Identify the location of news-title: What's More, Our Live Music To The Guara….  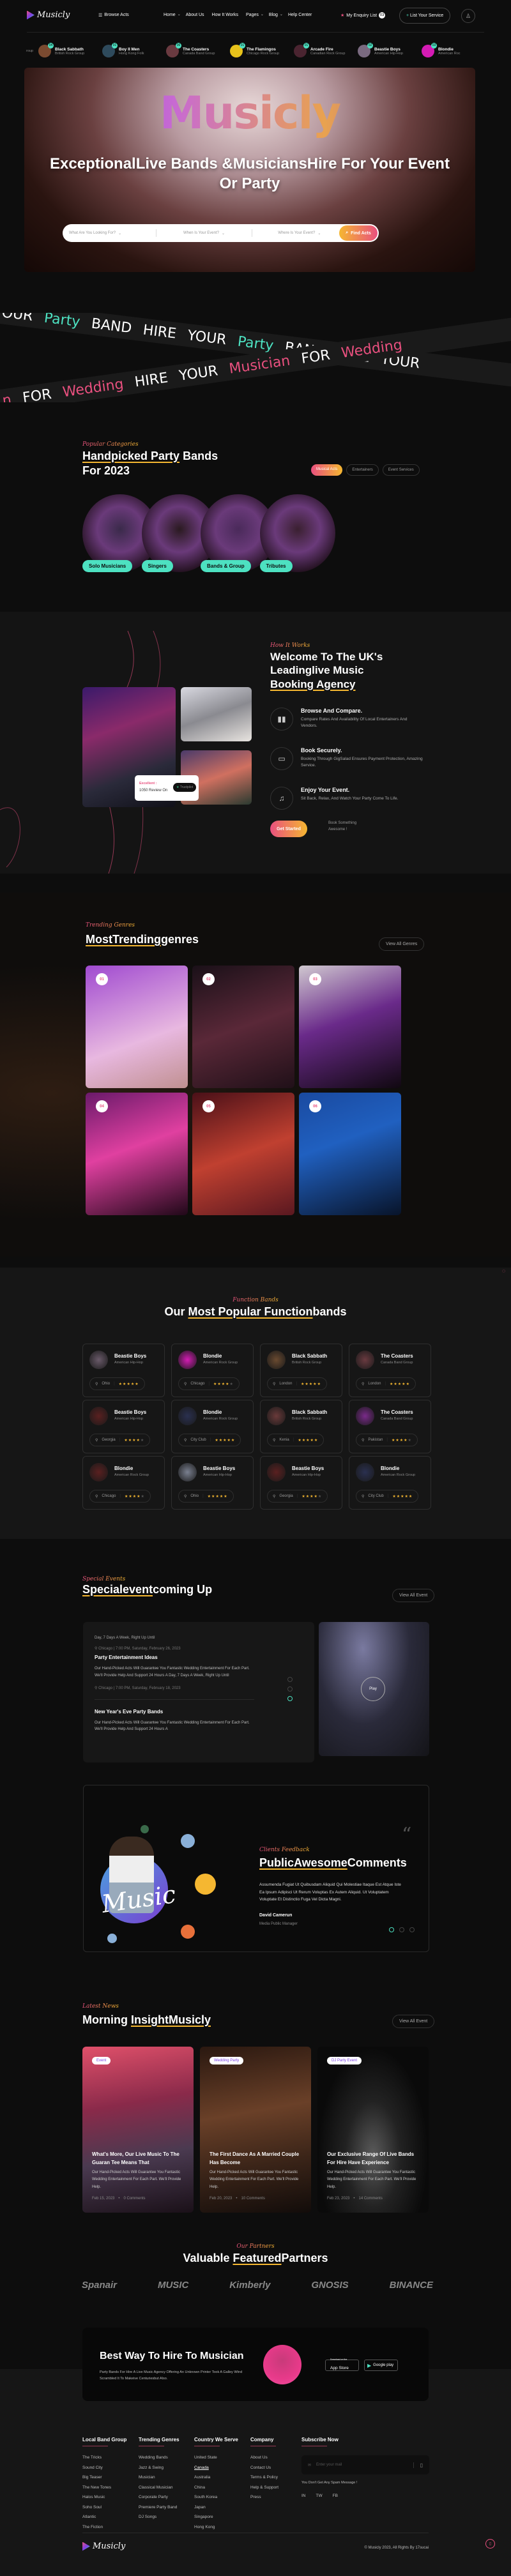
(140, 2159).